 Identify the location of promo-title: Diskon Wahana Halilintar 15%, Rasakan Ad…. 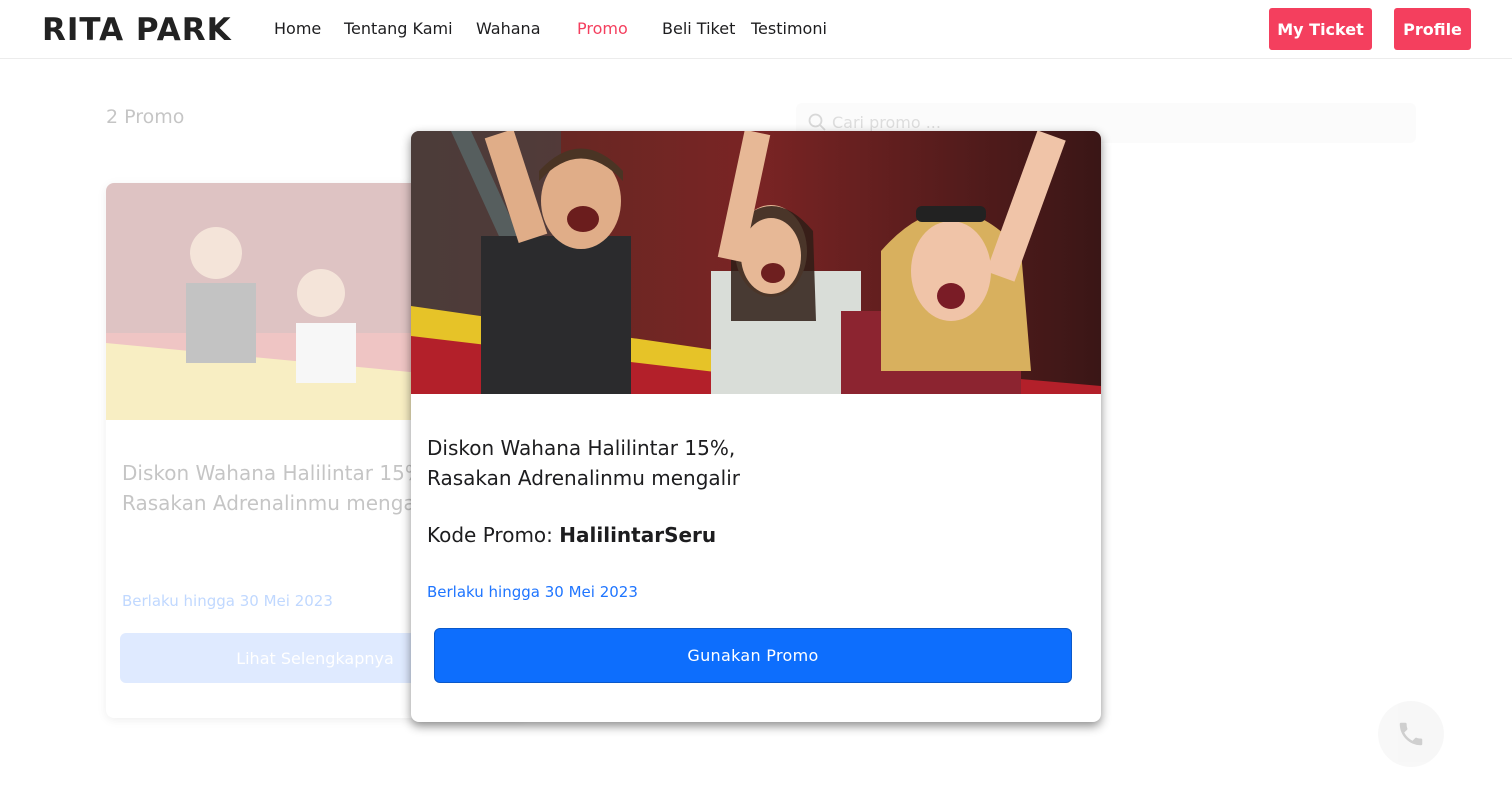
(757, 463).